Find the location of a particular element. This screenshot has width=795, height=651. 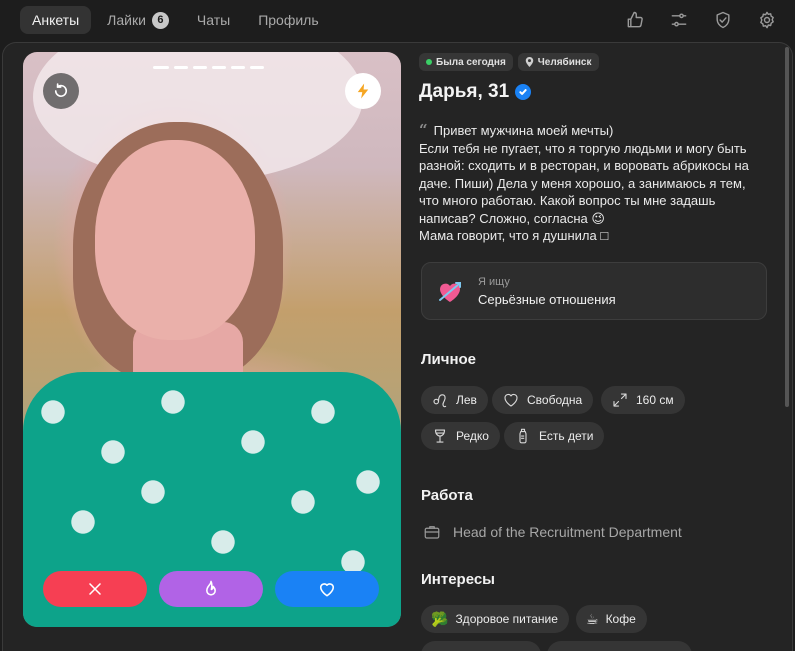

name-row: Дарья, 31 is located at coordinates (475, 92).